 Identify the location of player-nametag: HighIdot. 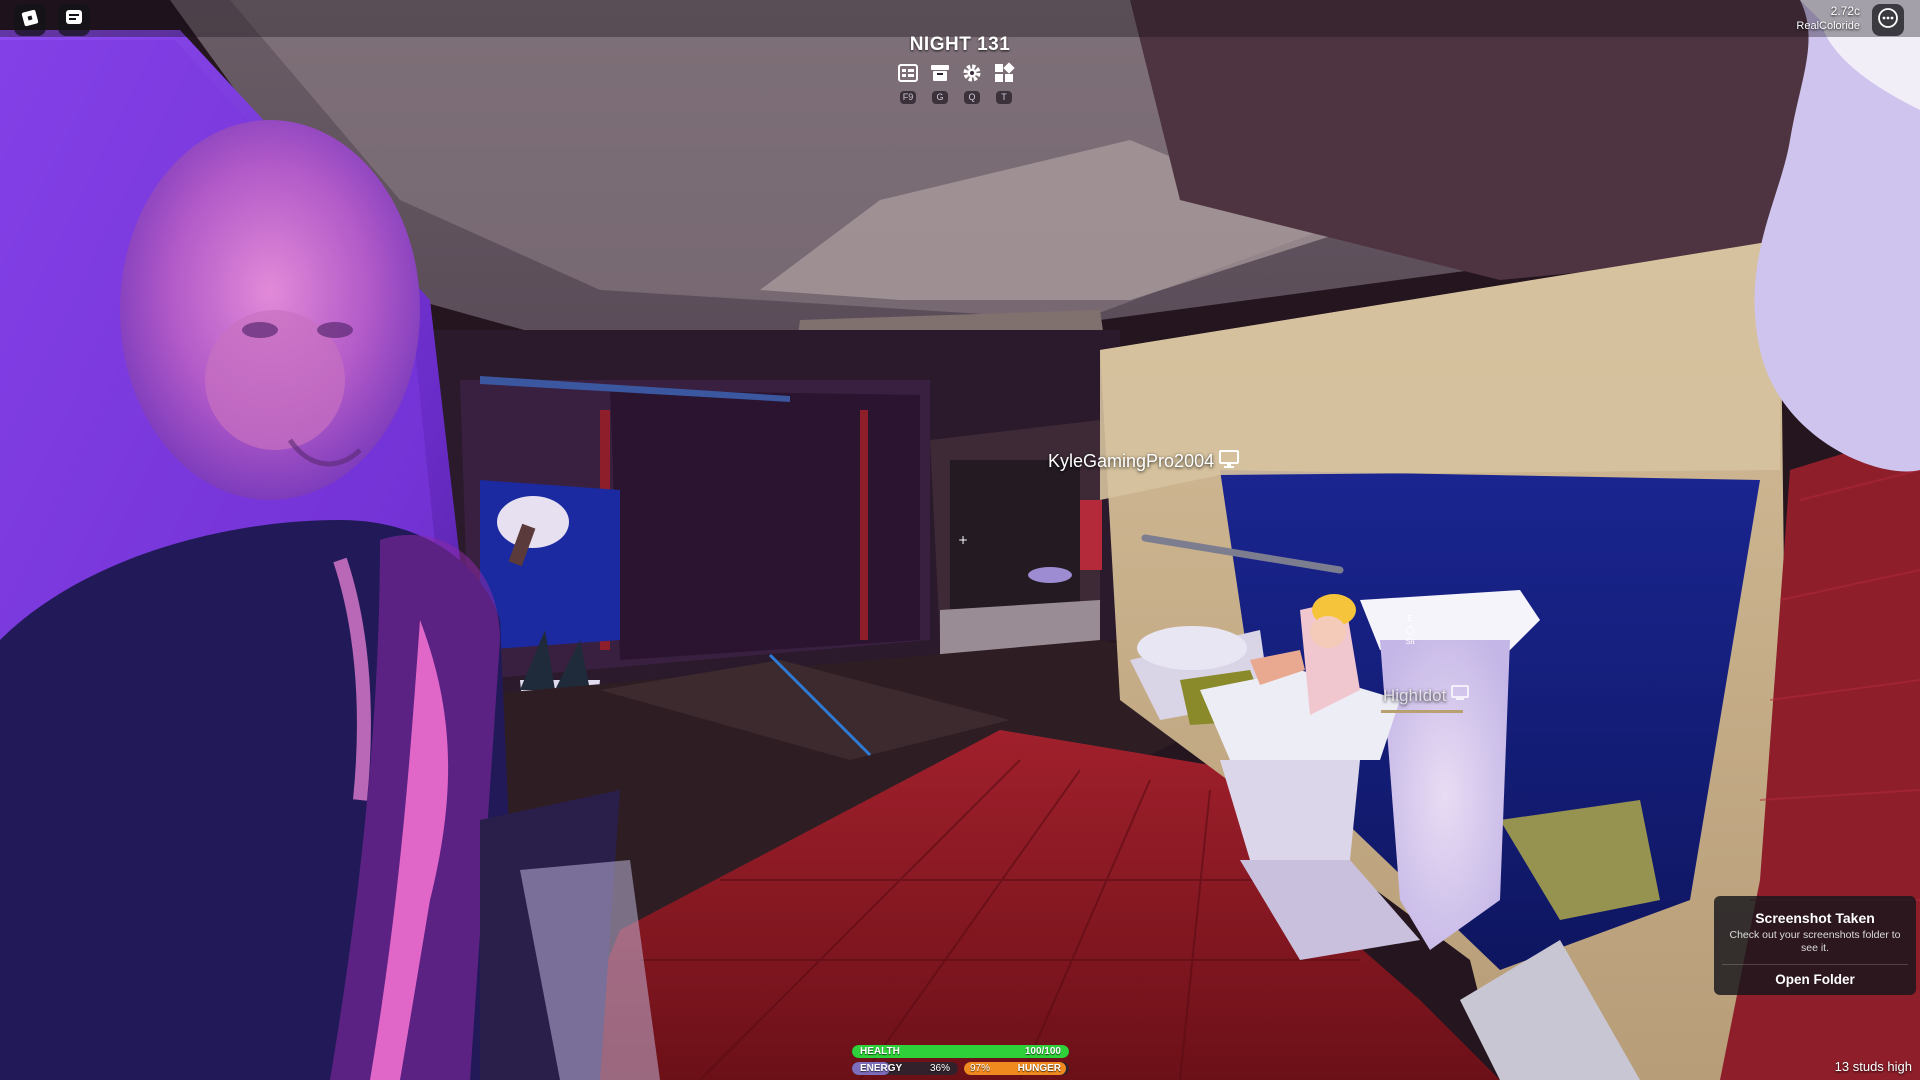
(1426, 695).